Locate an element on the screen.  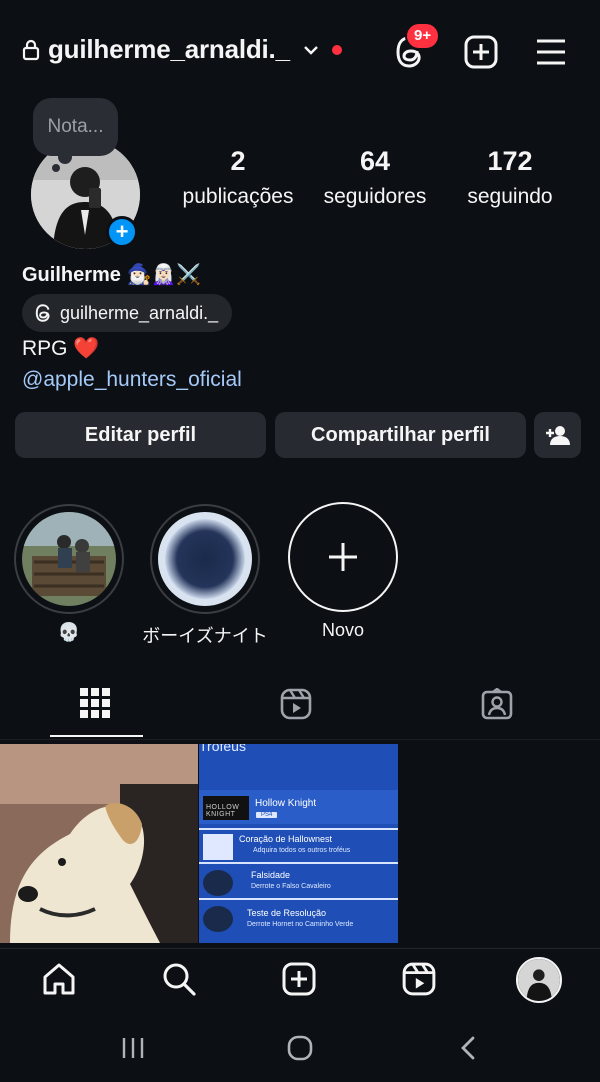
stat-following-value: 172 is located at coordinates (510, 161).